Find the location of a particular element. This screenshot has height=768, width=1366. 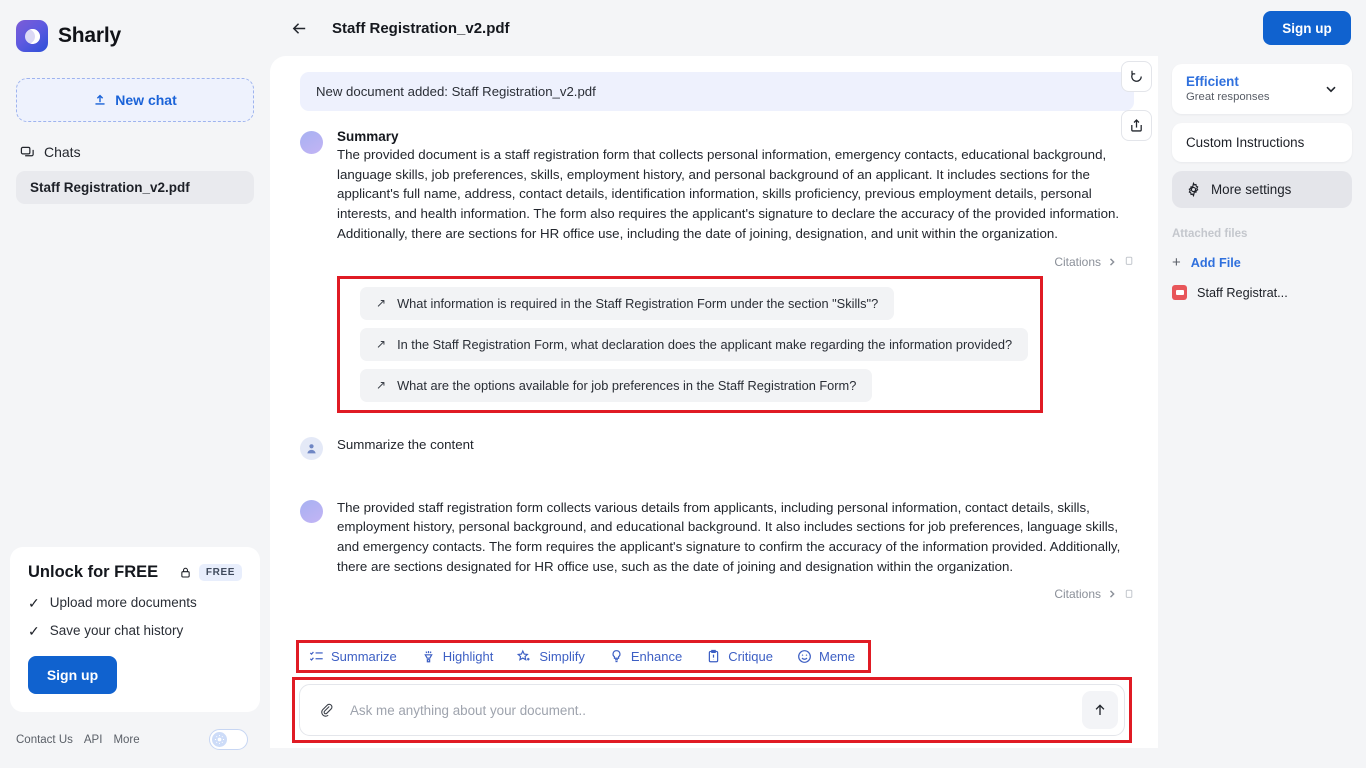

signup-button: Sign up is located at coordinates (1307, 28).